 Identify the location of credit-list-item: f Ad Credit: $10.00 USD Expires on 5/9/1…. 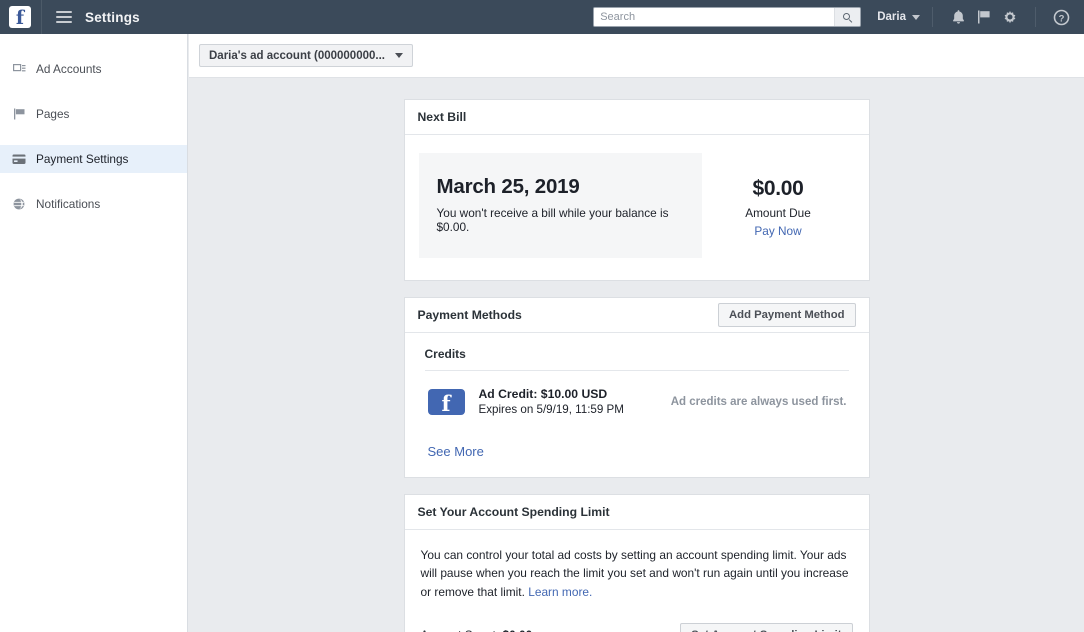
(637, 396).